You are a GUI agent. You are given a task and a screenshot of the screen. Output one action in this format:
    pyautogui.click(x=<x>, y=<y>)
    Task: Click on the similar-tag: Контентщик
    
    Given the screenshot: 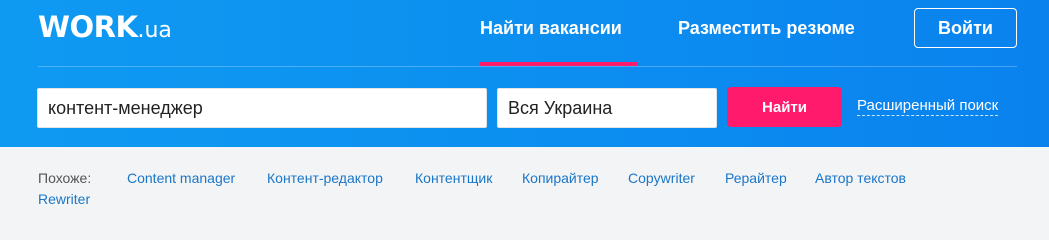 What is the action you would take?
    pyautogui.click(x=453, y=178)
    